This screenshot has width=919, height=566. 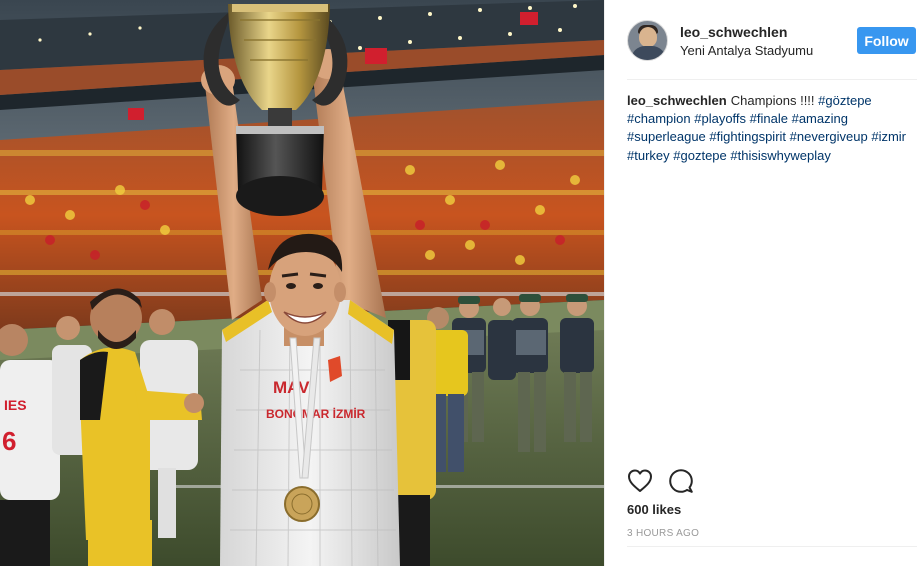 What do you see at coordinates (681, 481) in the screenshot?
I see `comment-icon` at bounding box center [681, 481].